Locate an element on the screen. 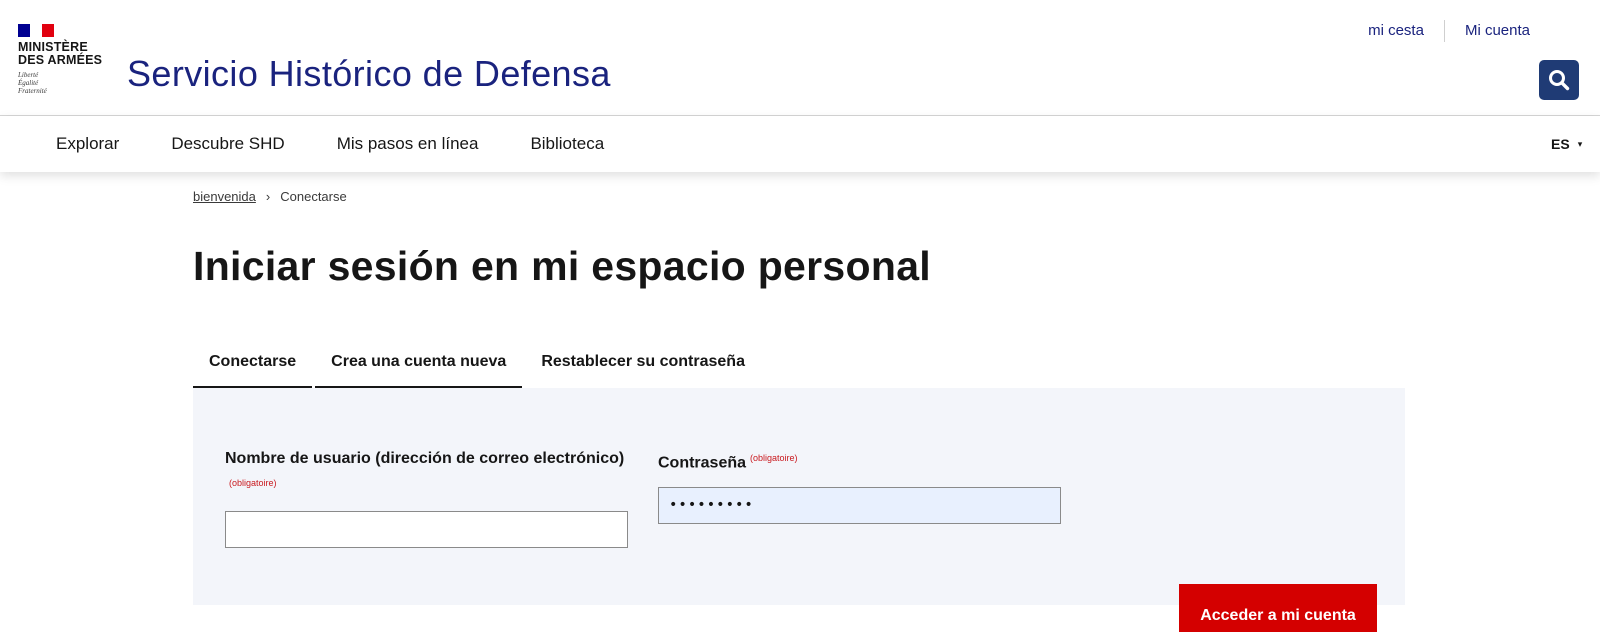 This screenshot has height=644, width=1600. language-code: ES is located at coordinates (1560, 144).